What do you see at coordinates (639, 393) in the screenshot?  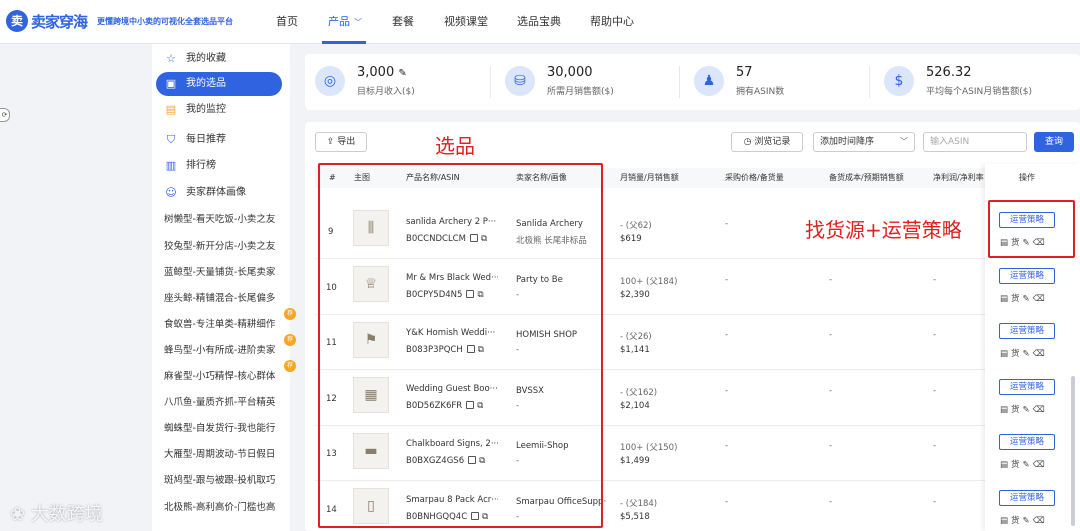 I see `monthly-sales: - (父162)` at bounding box center [639, 393].